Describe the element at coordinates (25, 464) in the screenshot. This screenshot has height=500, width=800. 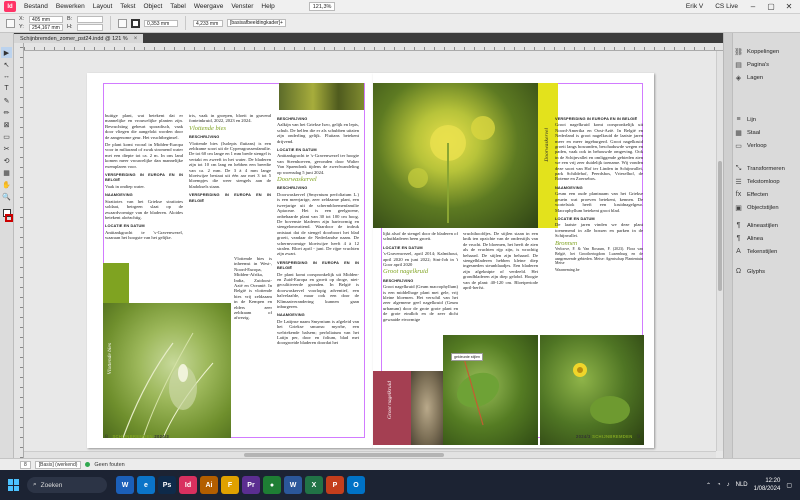
I see `page-number-field: 8` at that location.